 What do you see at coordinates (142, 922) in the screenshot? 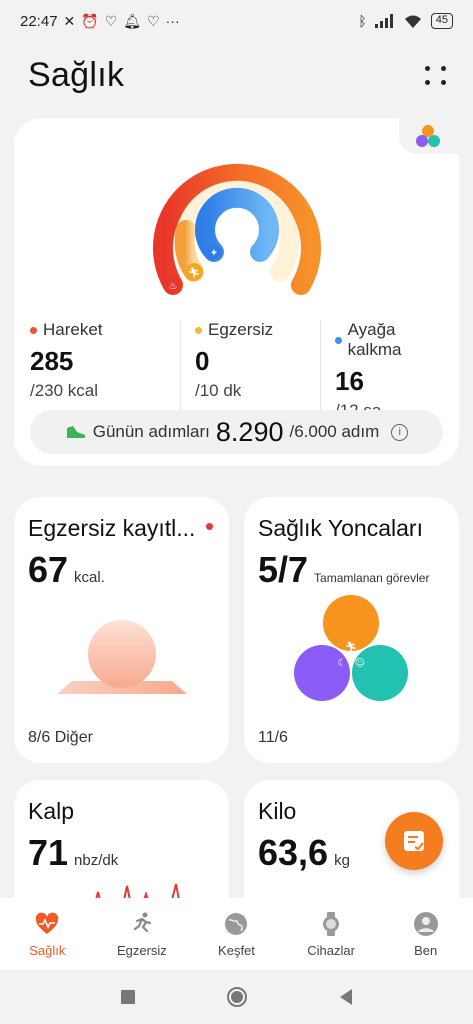
I see `running-icon` at bounding box center [142, 922].